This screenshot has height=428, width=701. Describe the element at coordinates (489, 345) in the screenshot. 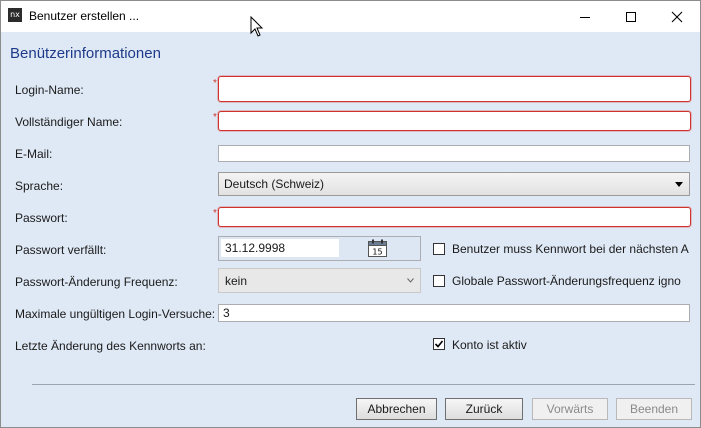

I see `account-active-label: Konto ist aktiv` at that location.